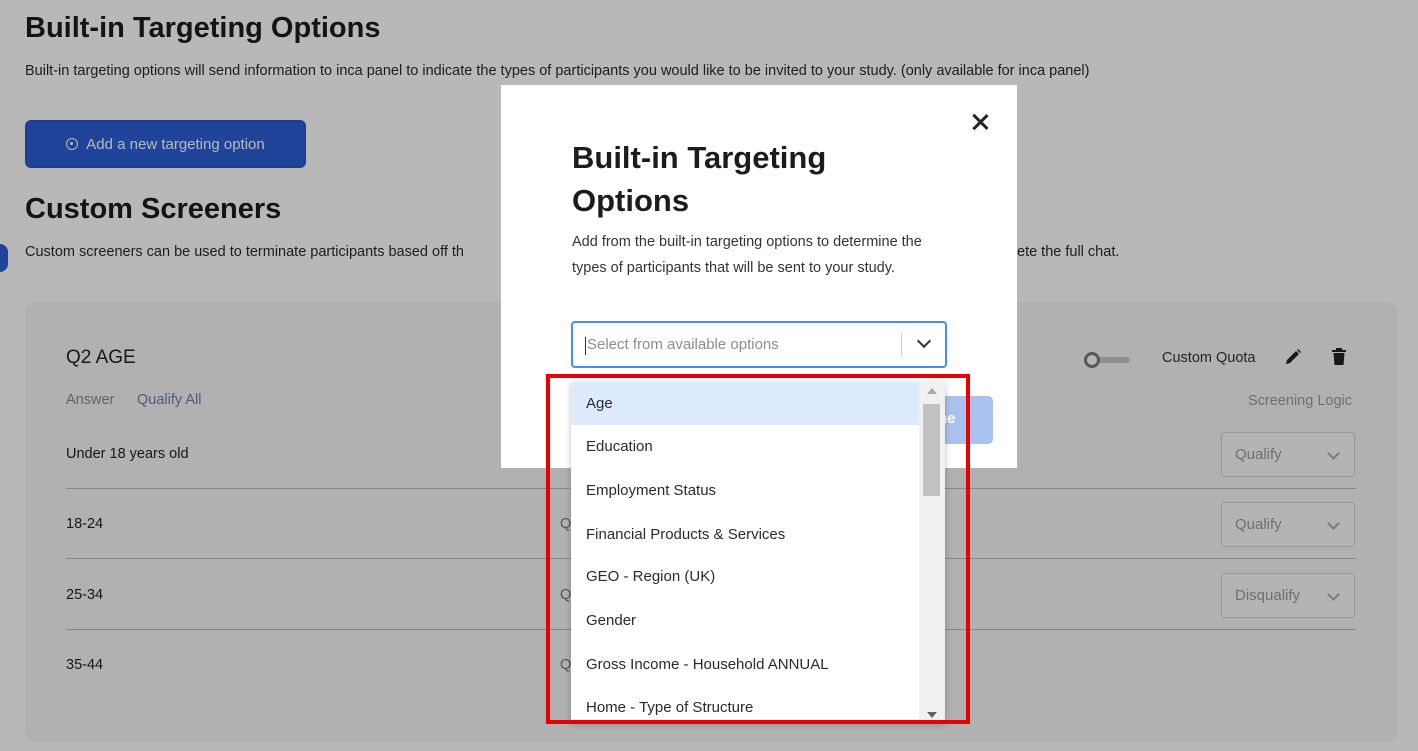 The width and height of the screenshot is (1418, 751). I want to click on chevron-down-icon, so click(924, 341).